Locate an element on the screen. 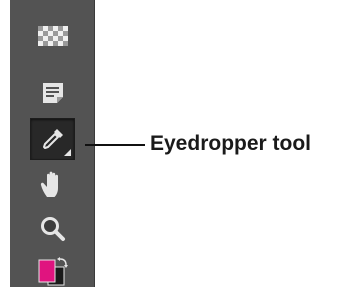 Image resolution: width=360 pixels, height=287 pixels. callout-line is located at coordinates (115, 145).